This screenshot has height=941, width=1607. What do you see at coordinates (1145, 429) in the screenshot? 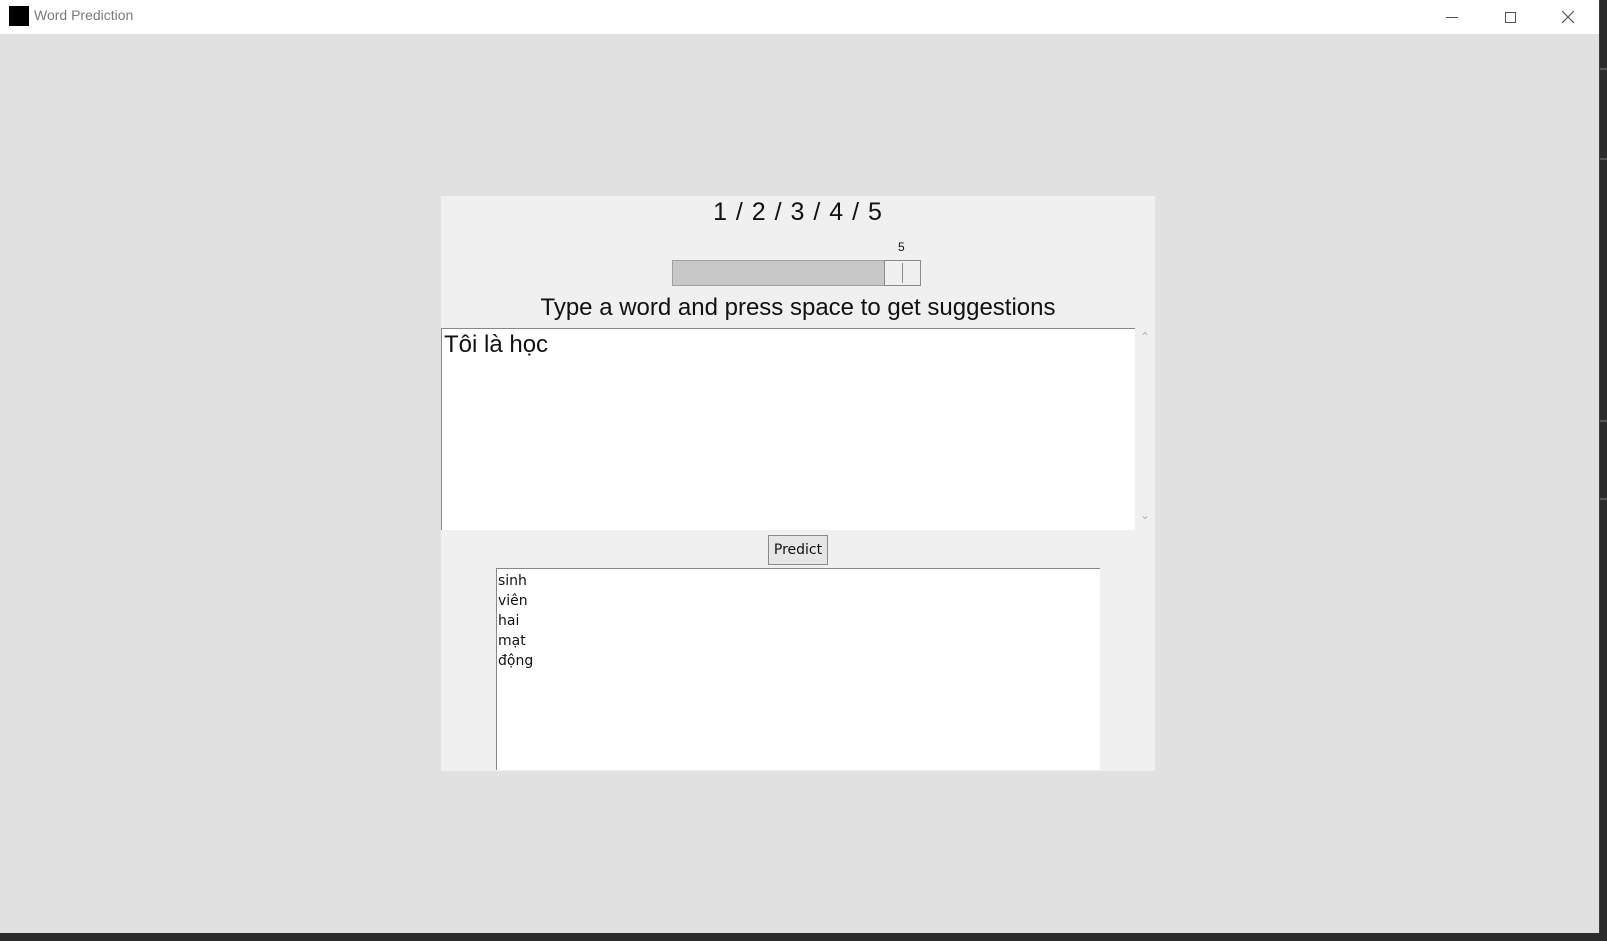
I see `text-scrollbar: ⌃ ⌄` at bounding box center [1145, 429].